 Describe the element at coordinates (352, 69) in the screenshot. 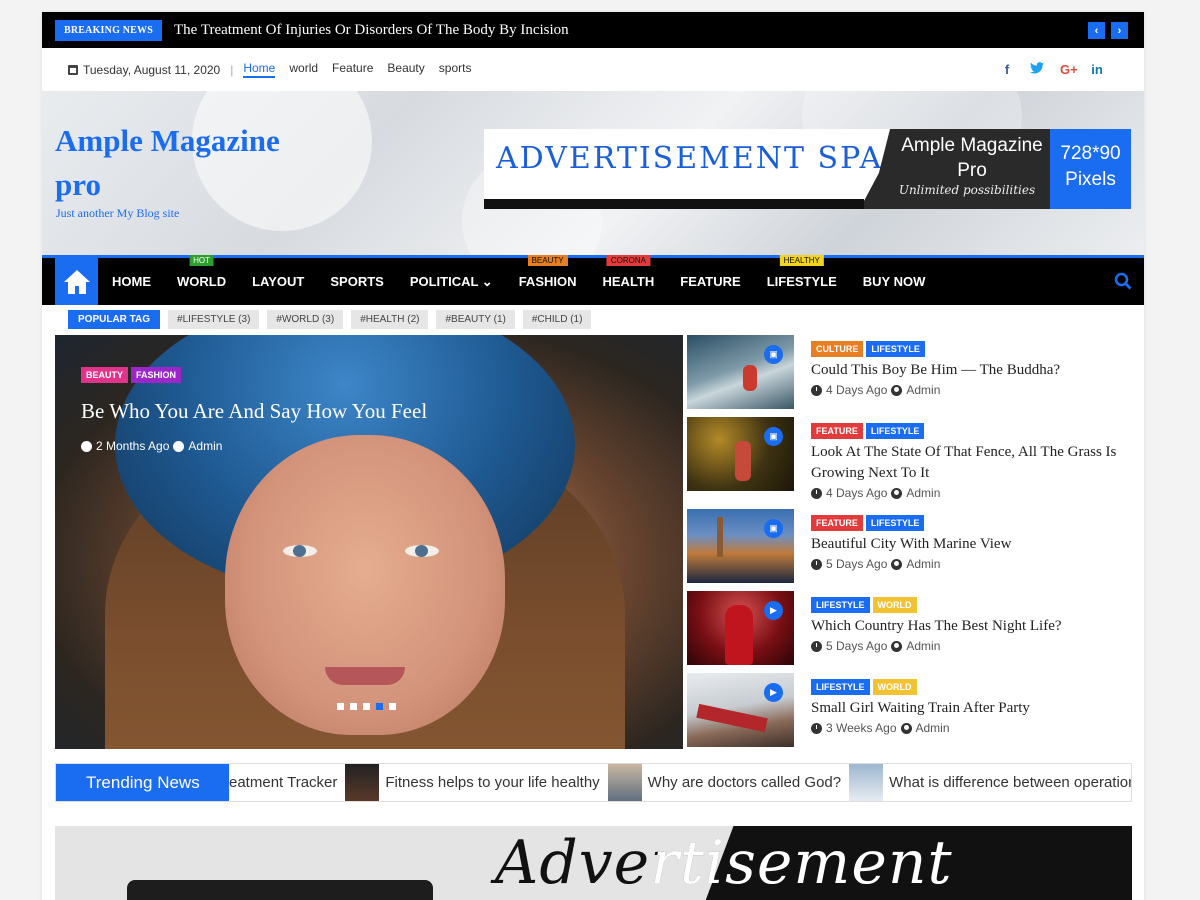

I see `top-menu-feature: Feature` at that location.